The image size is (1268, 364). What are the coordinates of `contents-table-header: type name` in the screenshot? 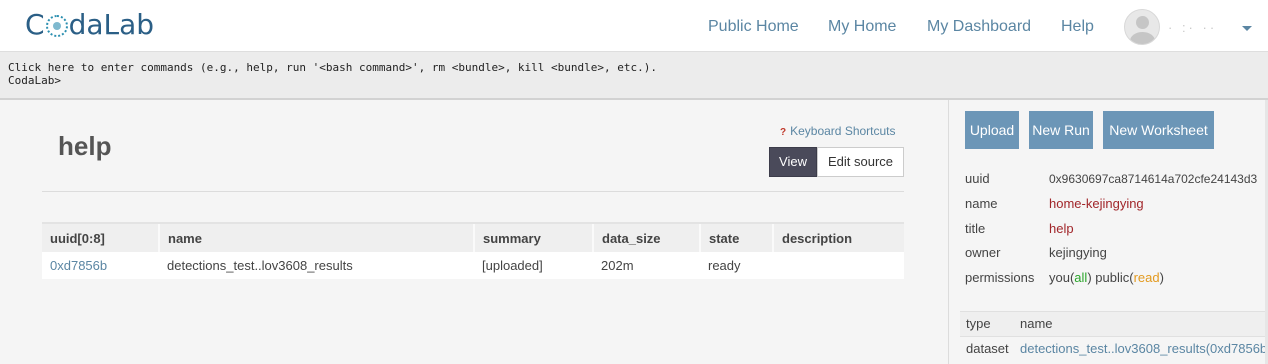 It's located at (1114, 323).